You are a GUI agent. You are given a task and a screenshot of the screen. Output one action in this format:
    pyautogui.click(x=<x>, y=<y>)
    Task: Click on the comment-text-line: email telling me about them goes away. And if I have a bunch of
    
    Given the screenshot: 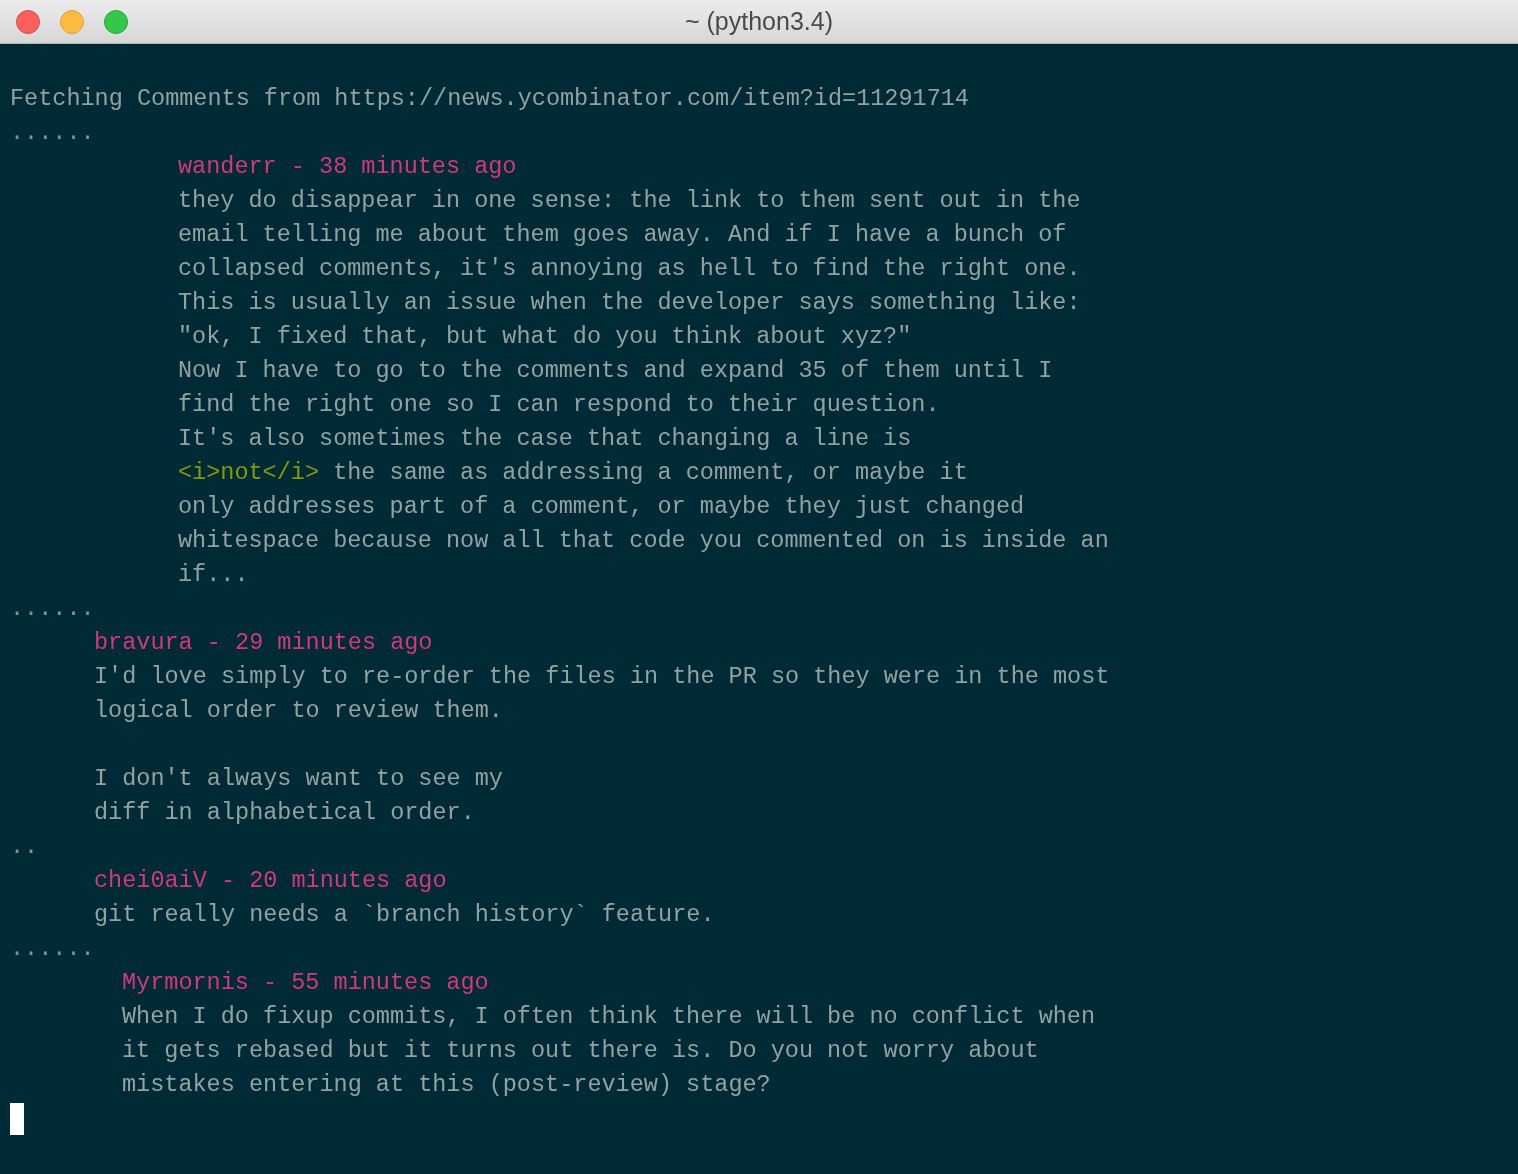 What is the action you would take?
    pyautogui.click(x=622, y=235)
    